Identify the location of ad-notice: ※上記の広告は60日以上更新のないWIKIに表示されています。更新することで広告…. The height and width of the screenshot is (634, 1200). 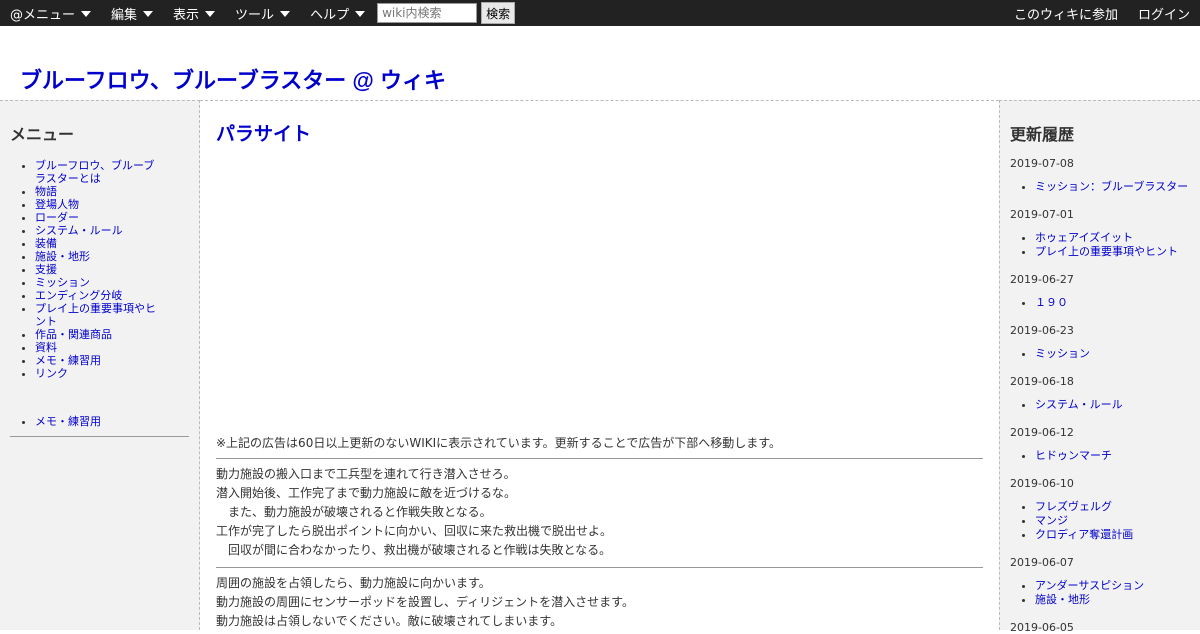
(499, 443).